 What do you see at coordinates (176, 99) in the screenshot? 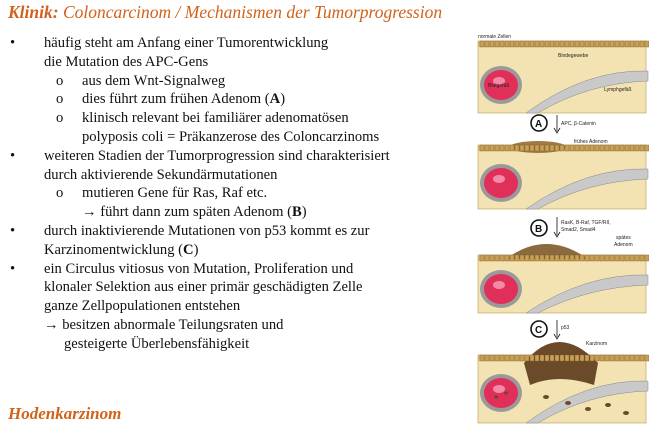
I see `sub-2-text: dies führt zum frühen Adenom (` at bounding box center [176, 99].